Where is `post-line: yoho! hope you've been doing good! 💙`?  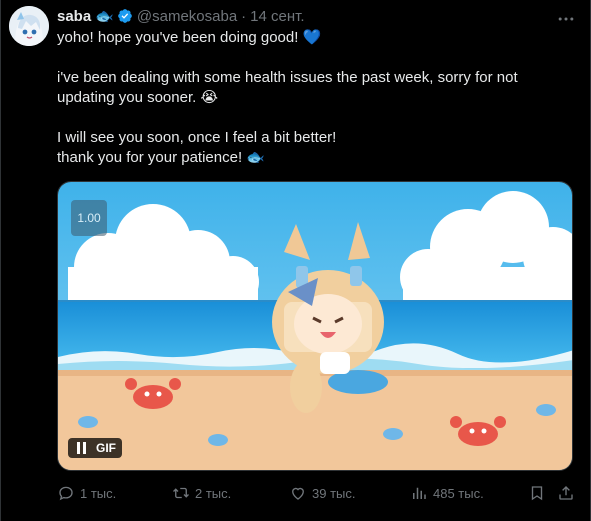
post-line: yoho! hope you've been doing good! 💙 is located at coordinates (189, 37).